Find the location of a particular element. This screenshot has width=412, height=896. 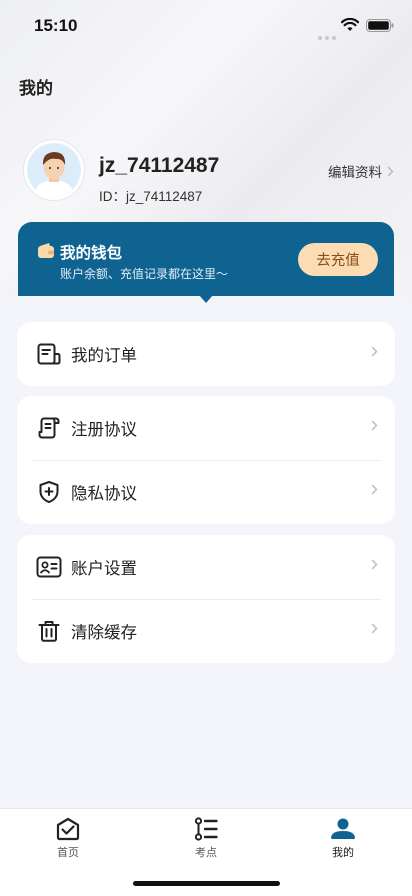

home-indicator is located at coordinates (206, 883).